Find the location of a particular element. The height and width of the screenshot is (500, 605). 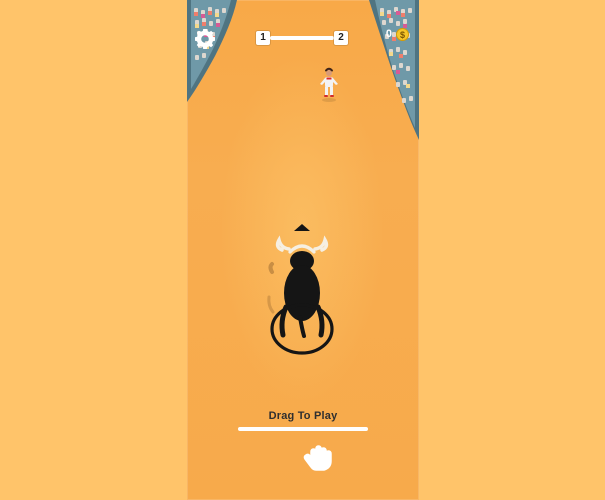

drag-hand-button is located at coordinates (316, 454).